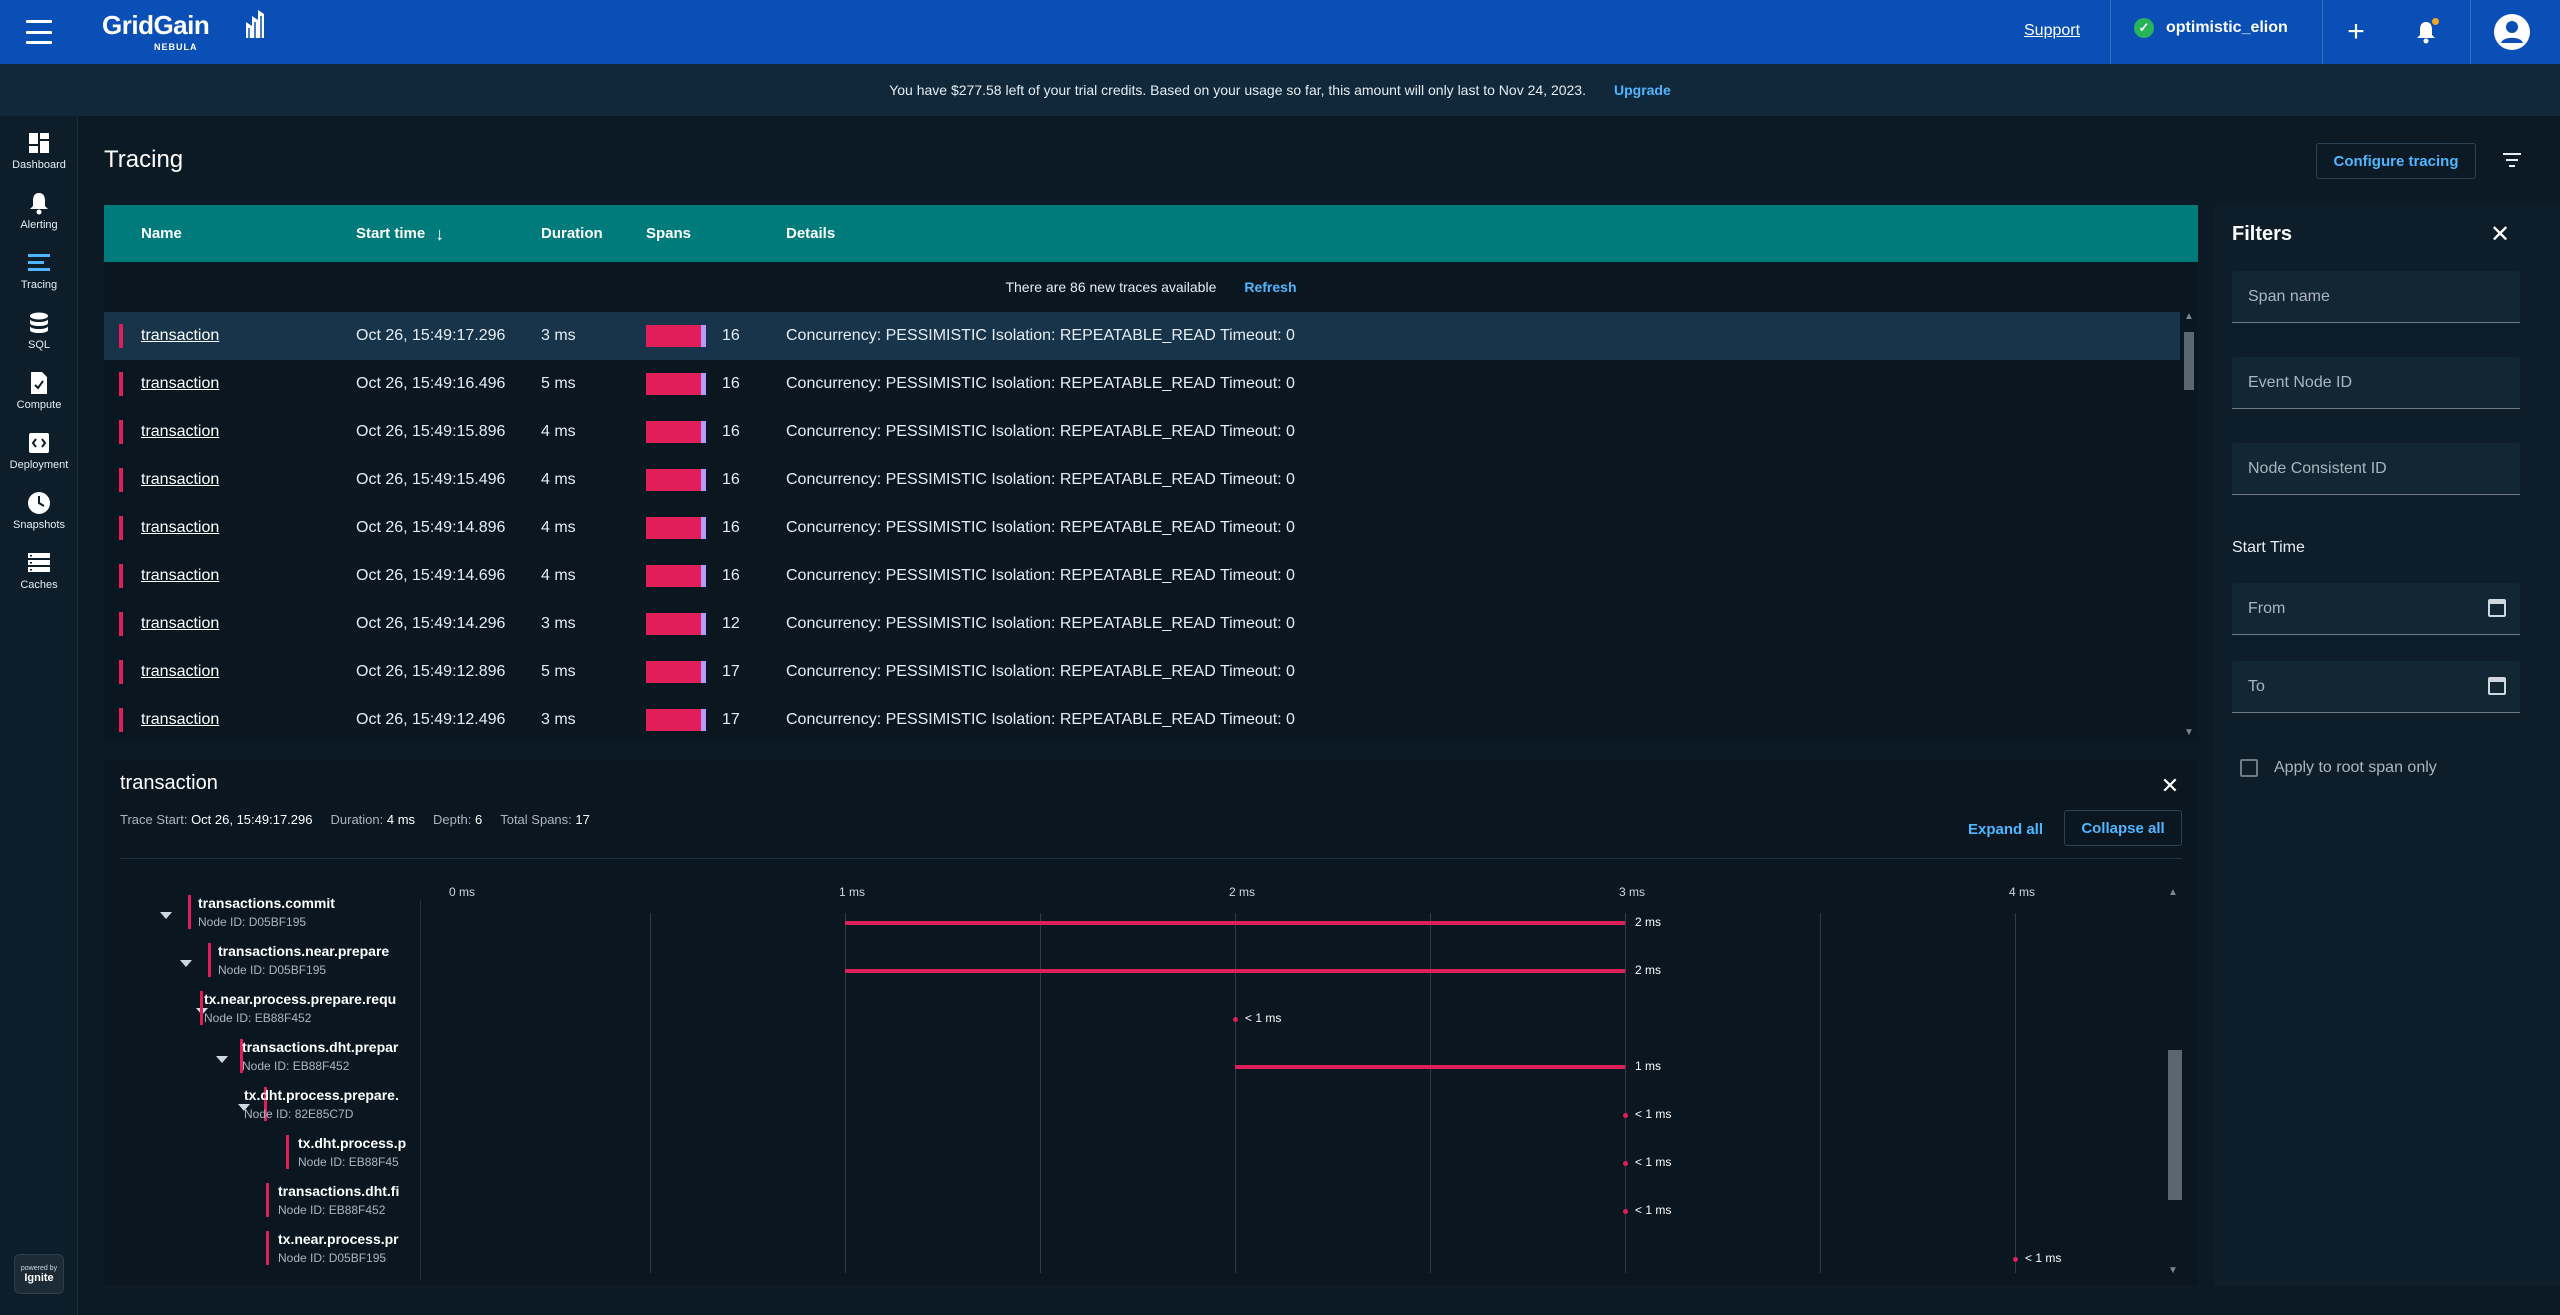 This screenshot has width=2560, height=1315. What do you see at coordinates (39, 518) in the screenshot?
I see `nav-item-snapshots: Snapshots` at bounding box center [39, 518].